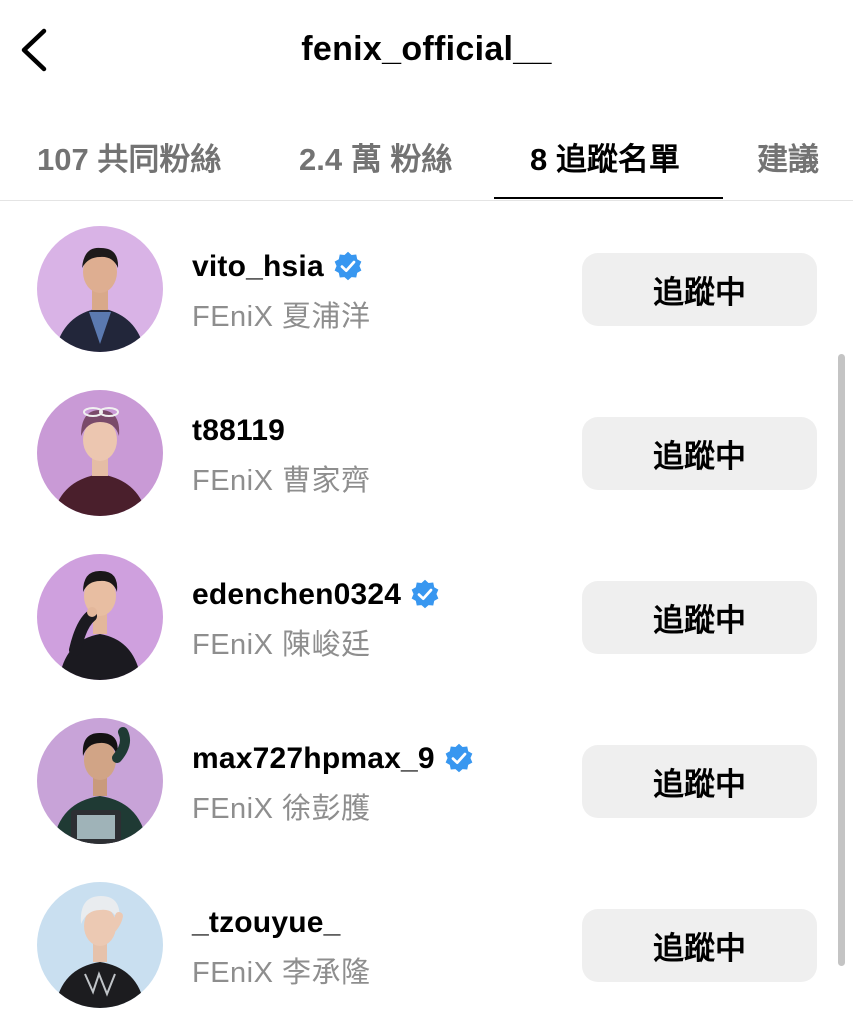  I want to click on tab-bar: 107 共同粉絲 2.4 萬 粉絲 8 追蹤名單 建議, so click(426, 152).